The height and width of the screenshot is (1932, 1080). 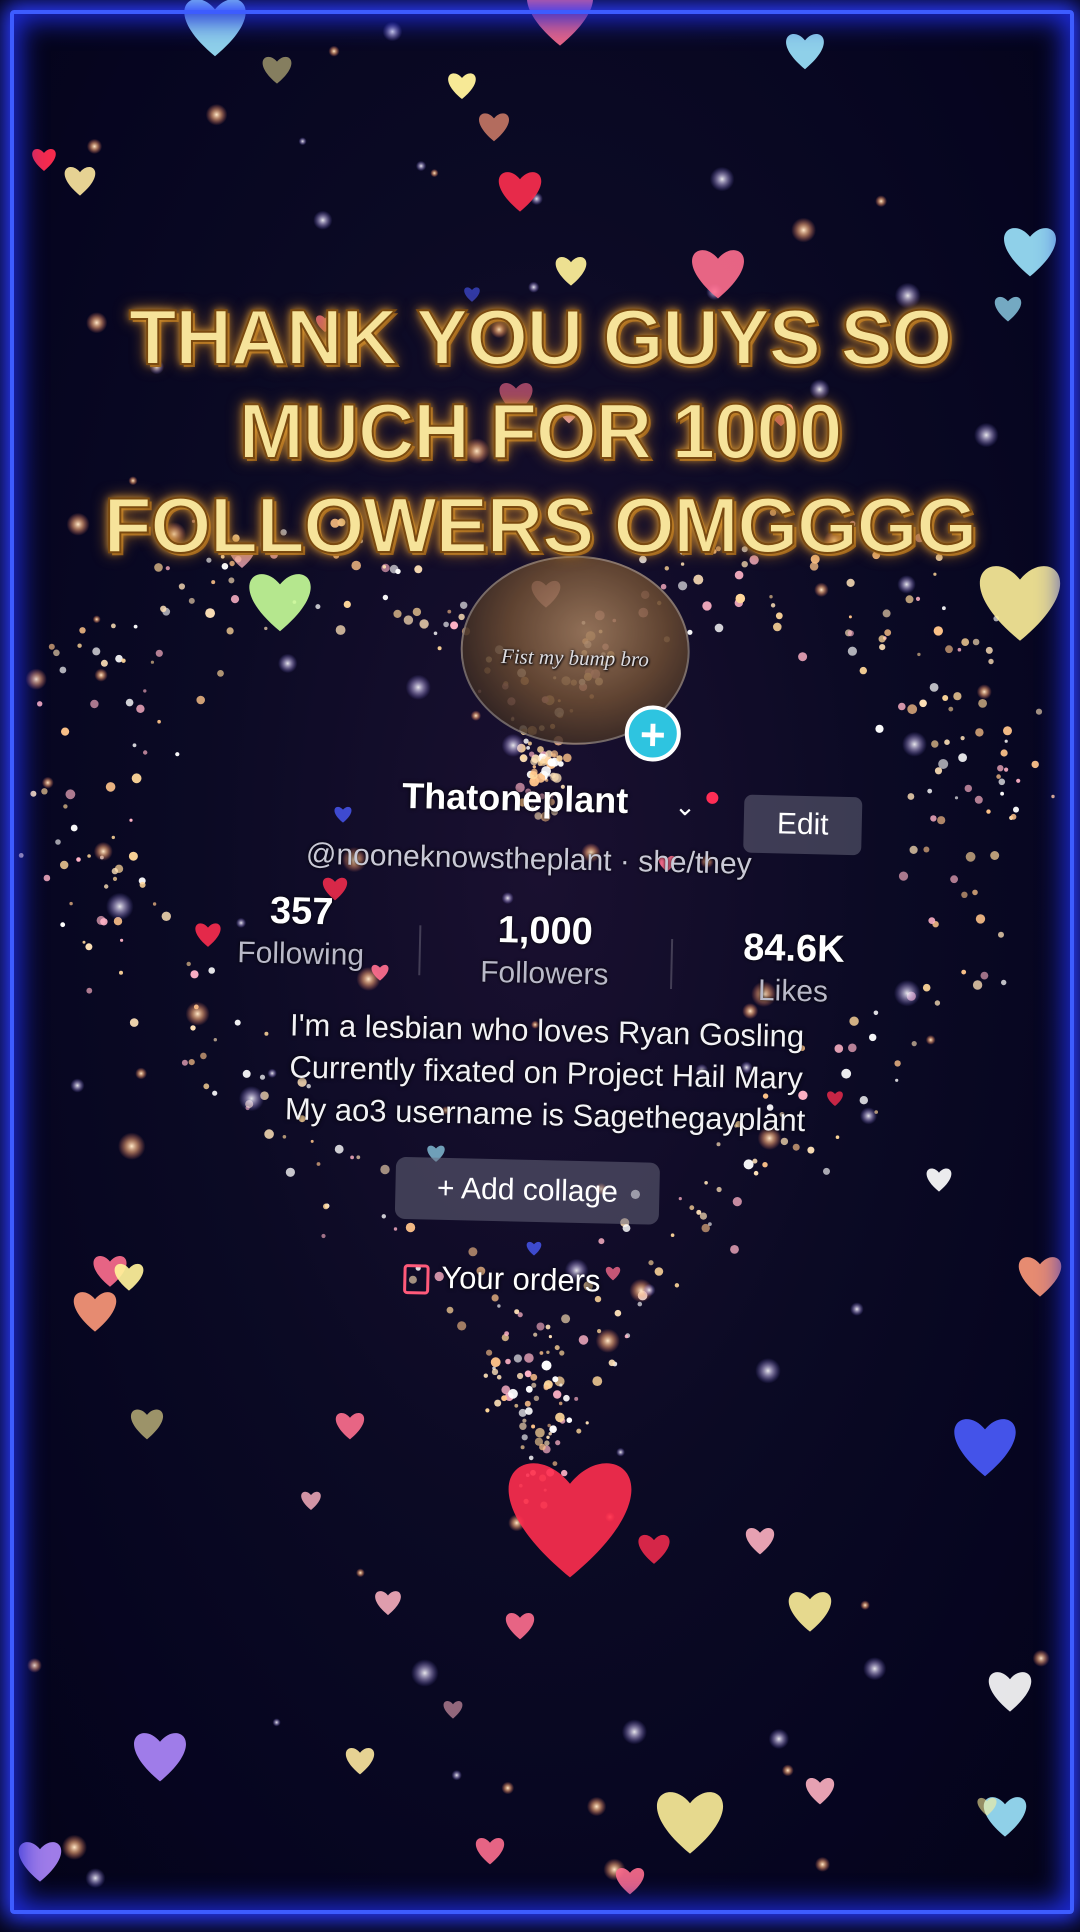 I want to click on edit-button: Edit, so click(x=803, y=825).